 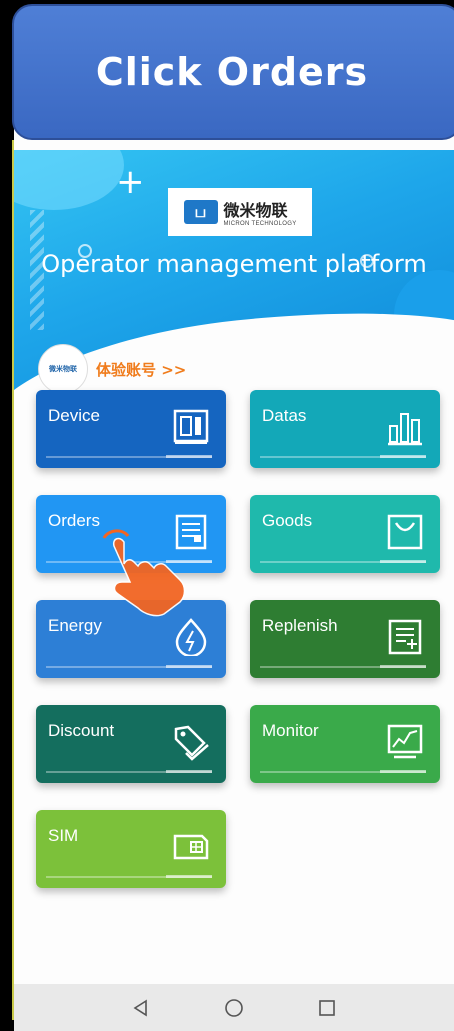 What do you see at coordinates (345, 744) in the screenshot?
I see `tile-monitor: Monitor` at bounding box center [345, 744].